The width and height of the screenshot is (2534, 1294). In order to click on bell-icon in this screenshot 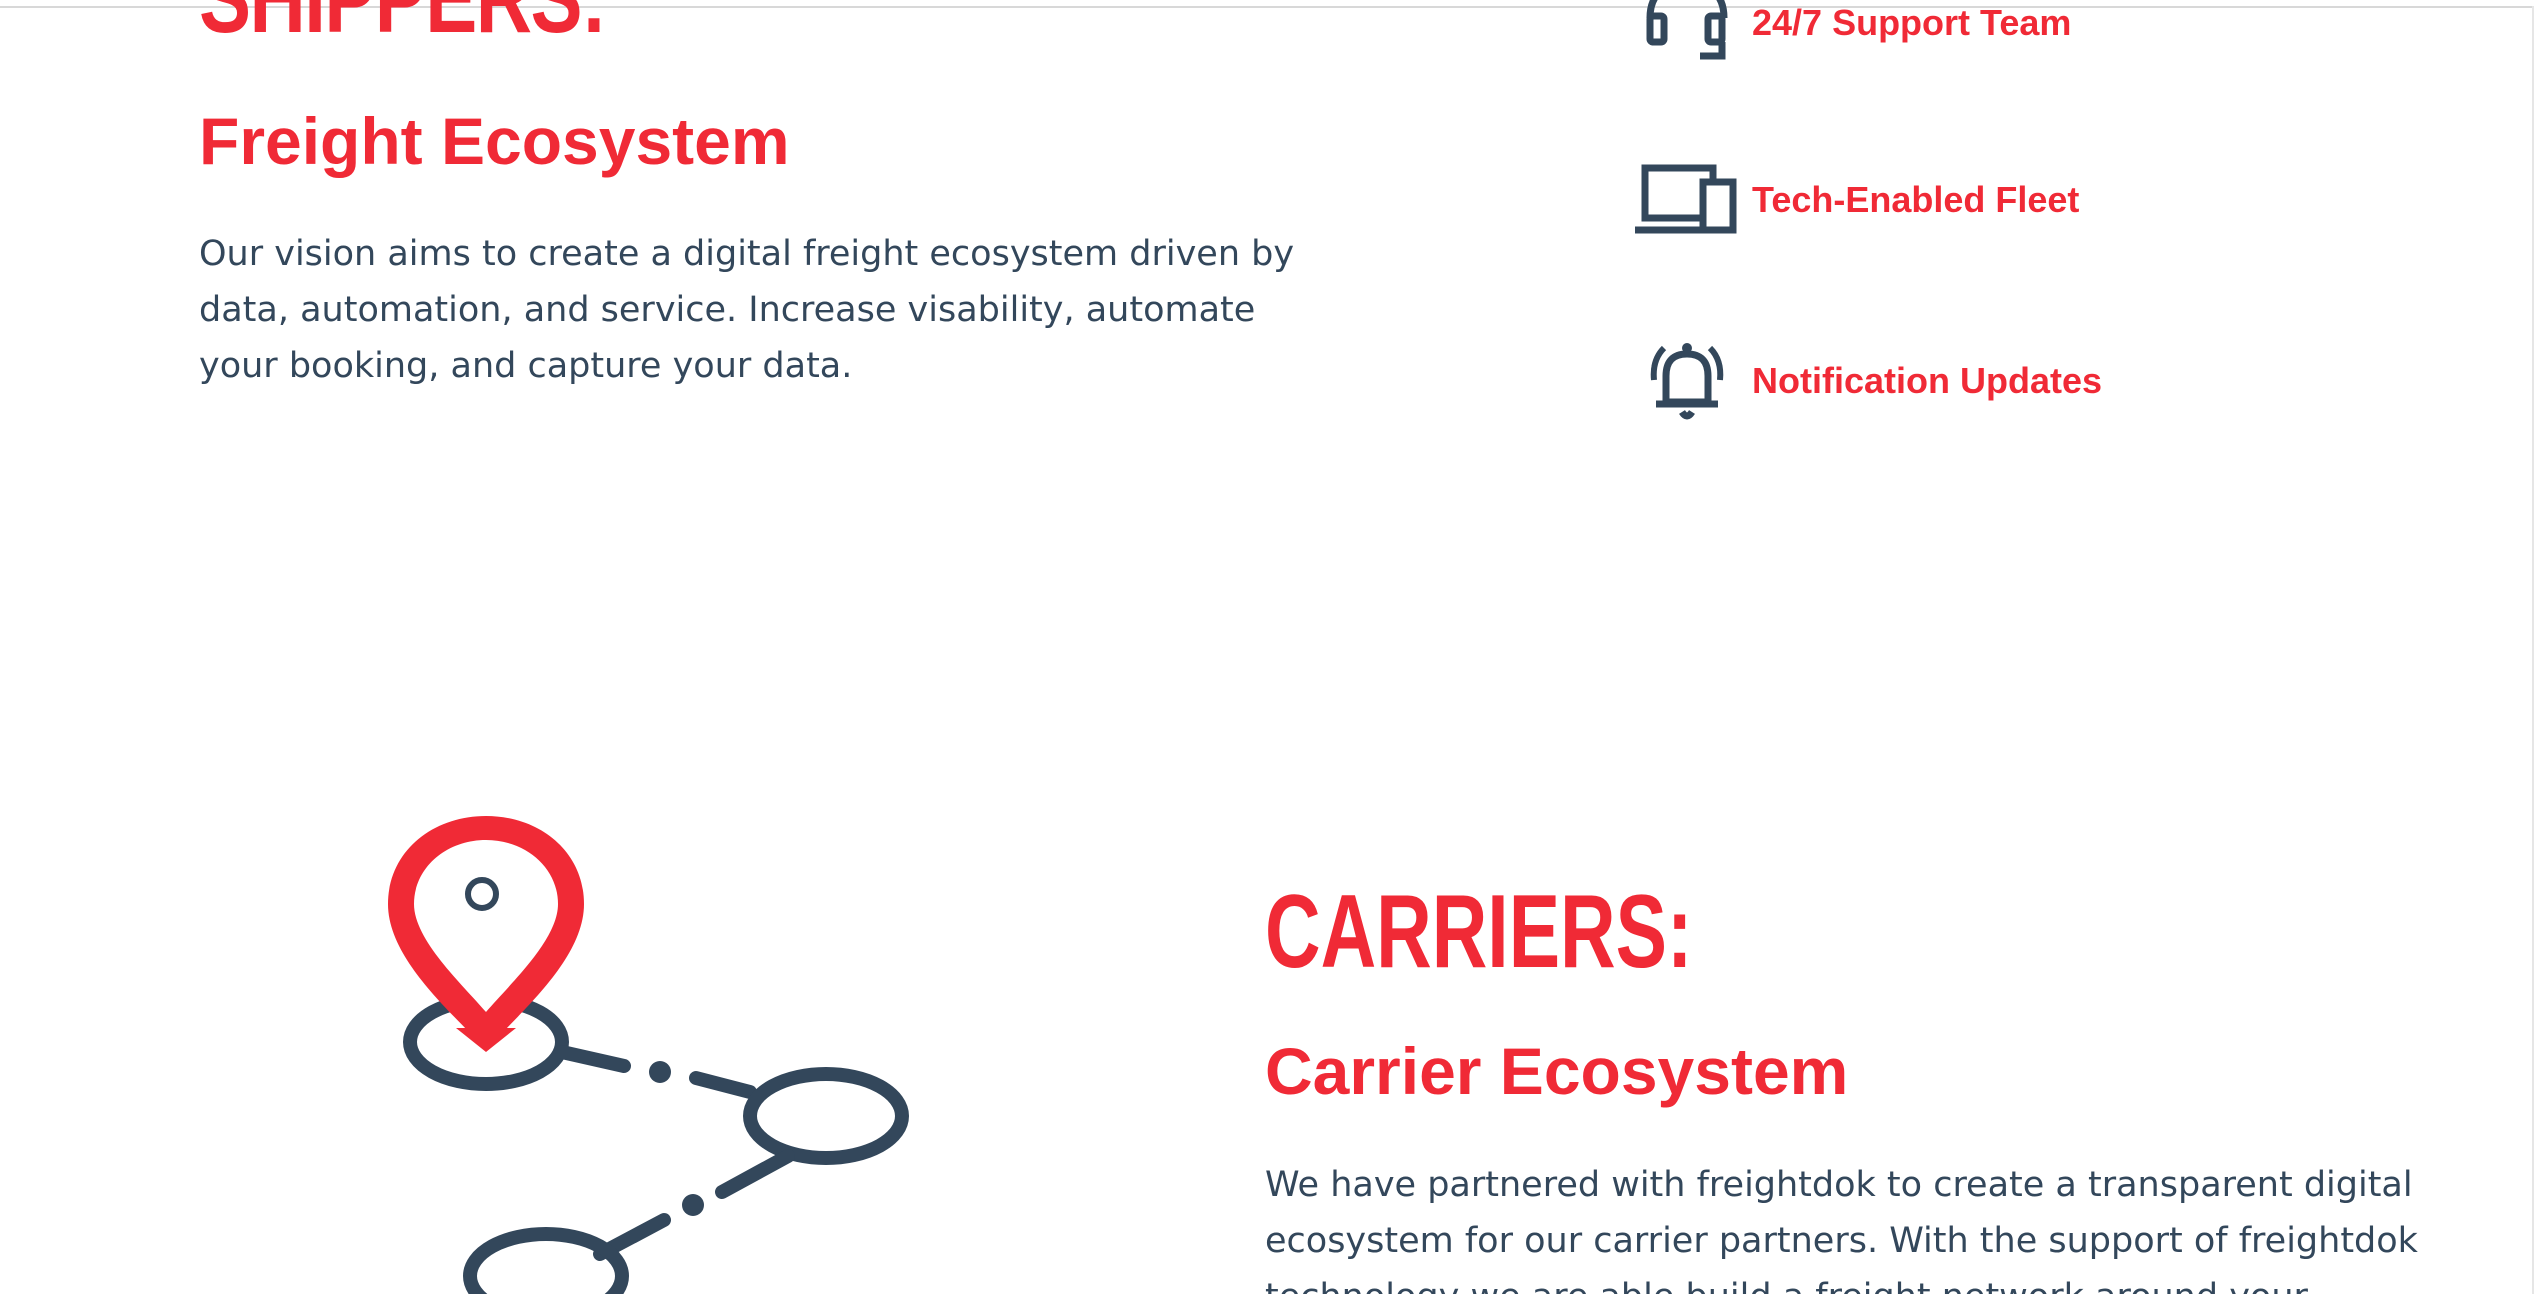, I will do `click(1687, 381)`.